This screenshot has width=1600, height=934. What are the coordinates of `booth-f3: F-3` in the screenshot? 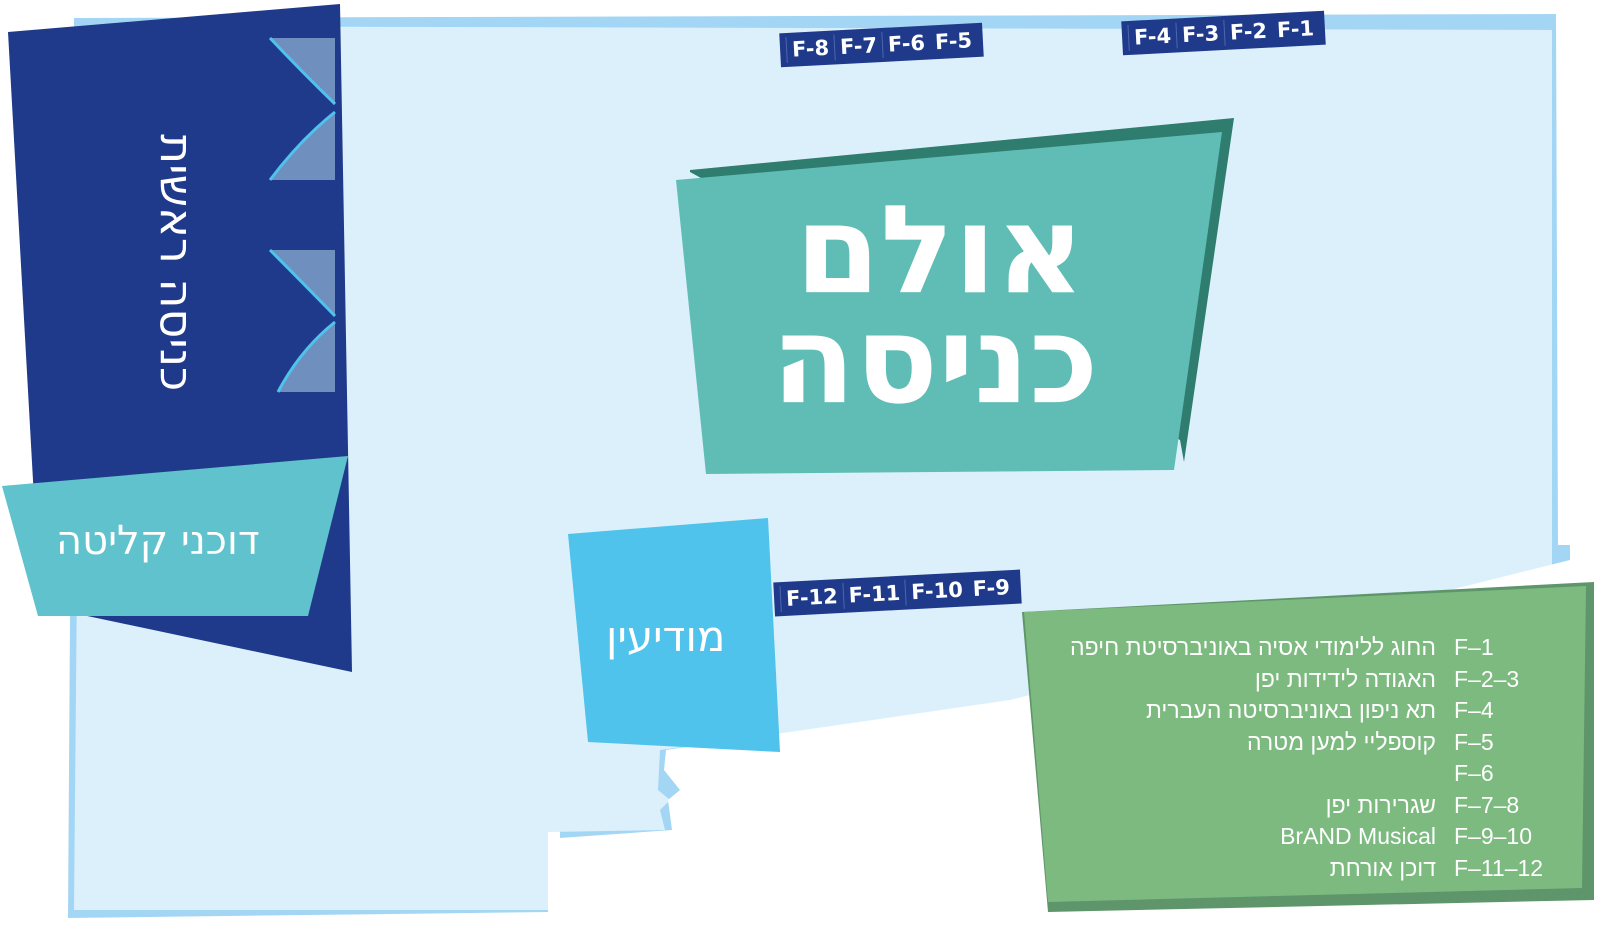 It's located at (1200, 34).